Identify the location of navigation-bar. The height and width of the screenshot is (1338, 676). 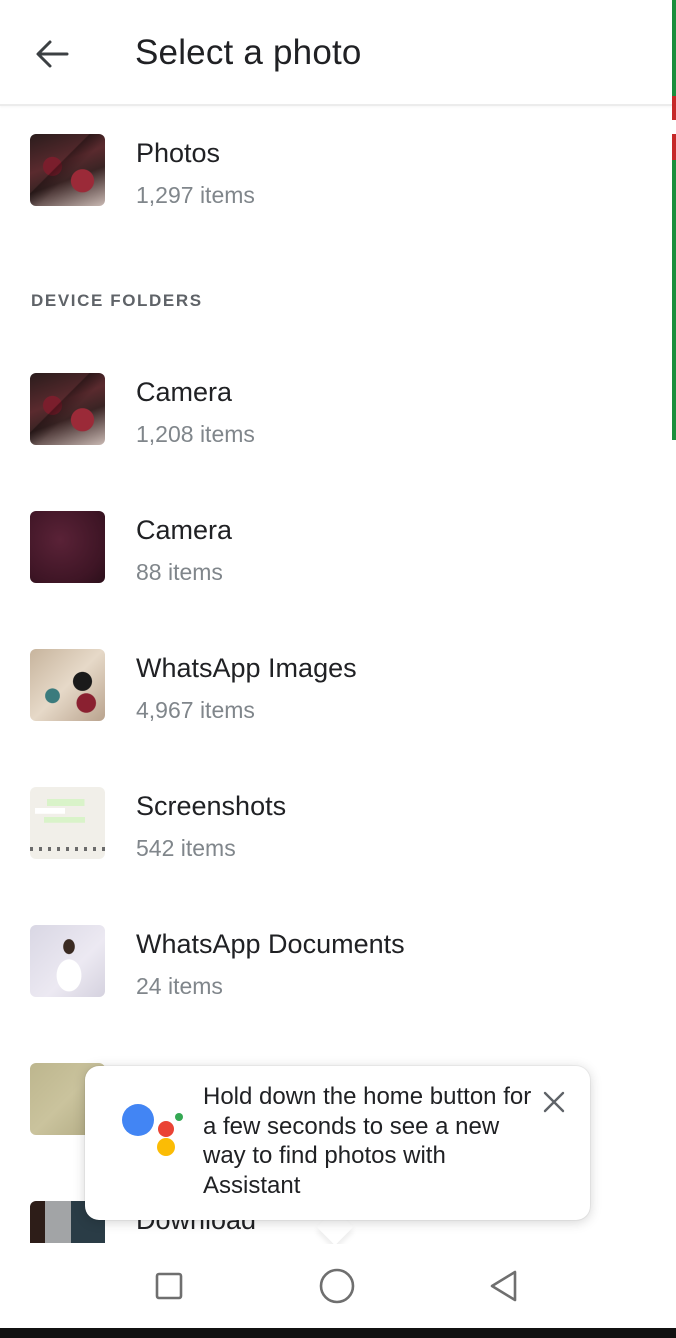
(338, 1286).